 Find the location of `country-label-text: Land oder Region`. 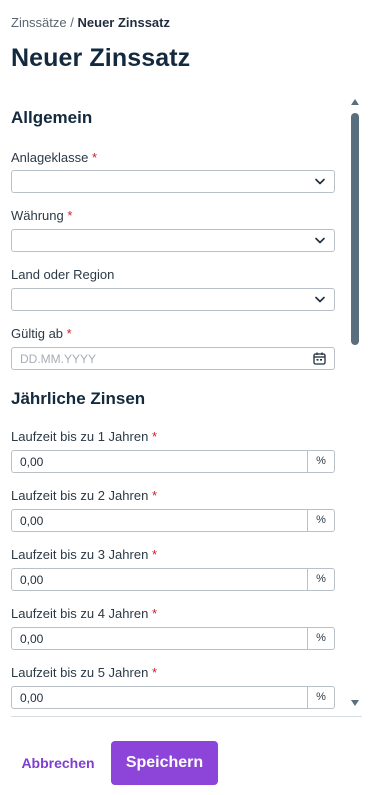

country-label-text: Land oder Region is located at coordinates (63, 274).